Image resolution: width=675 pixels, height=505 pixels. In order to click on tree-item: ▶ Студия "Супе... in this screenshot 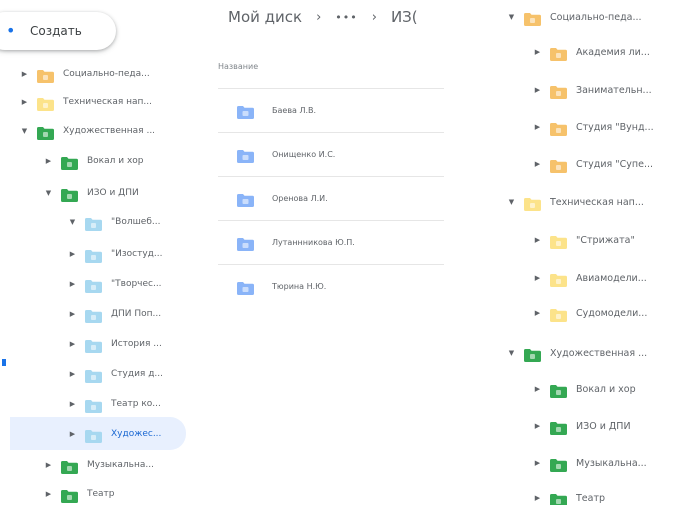, I will do `click(604, 164)`.